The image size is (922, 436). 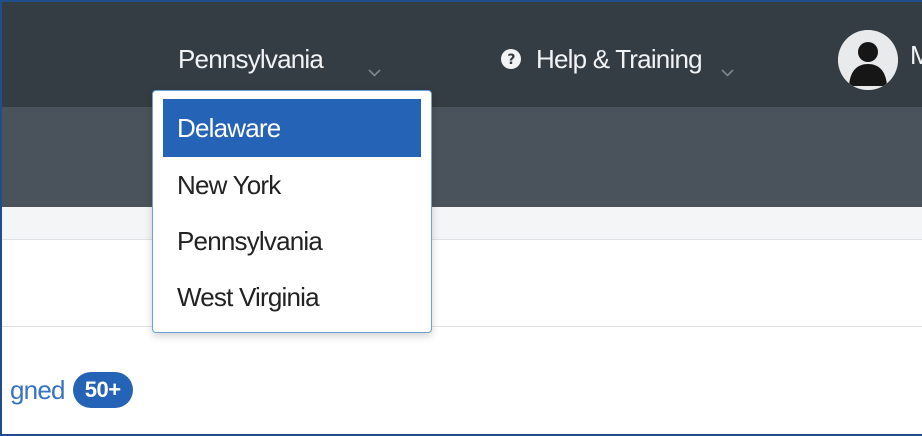 I want to click on question-circle-icon: ?, so click(x=511, y=59).